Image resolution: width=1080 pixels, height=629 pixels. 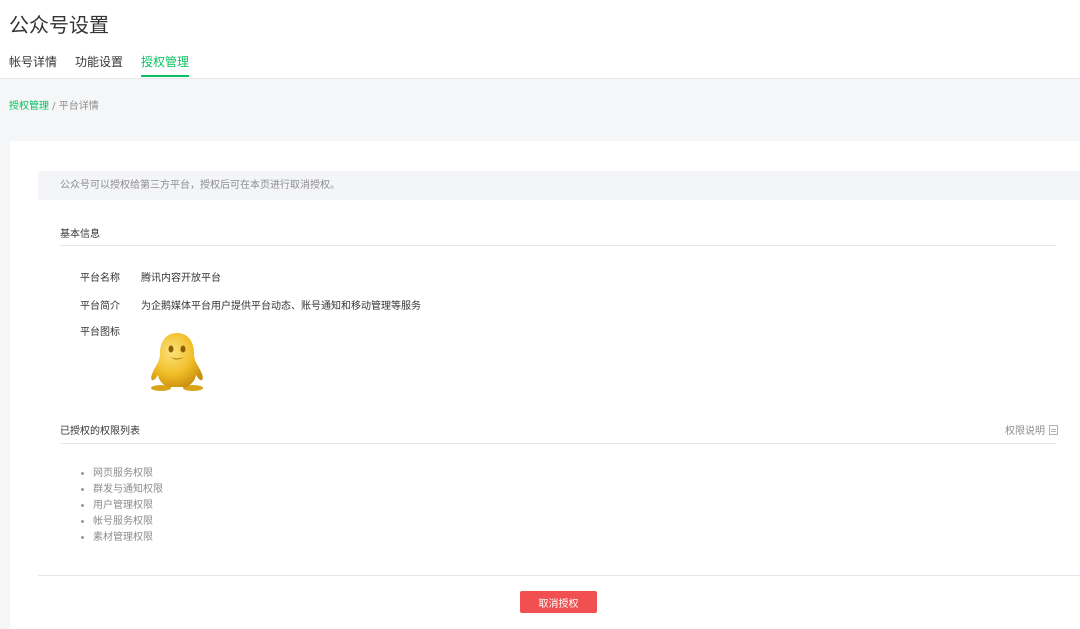 What do you see at coordinates (1053, 429) in the screenshot?
I see `document-icon` at bounding box center [1053, 429].